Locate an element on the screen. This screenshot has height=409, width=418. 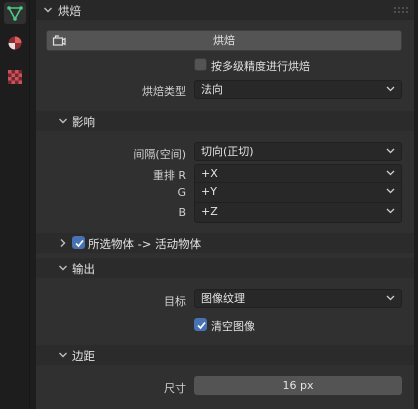
swizzle-r-value: +X is located at coordinates (209, 173).